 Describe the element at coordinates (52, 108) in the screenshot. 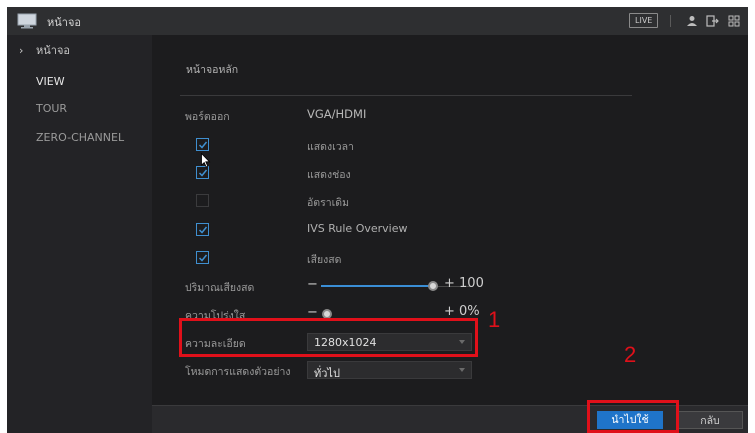

I see `sidebar-item-label: TOUR` at that location.